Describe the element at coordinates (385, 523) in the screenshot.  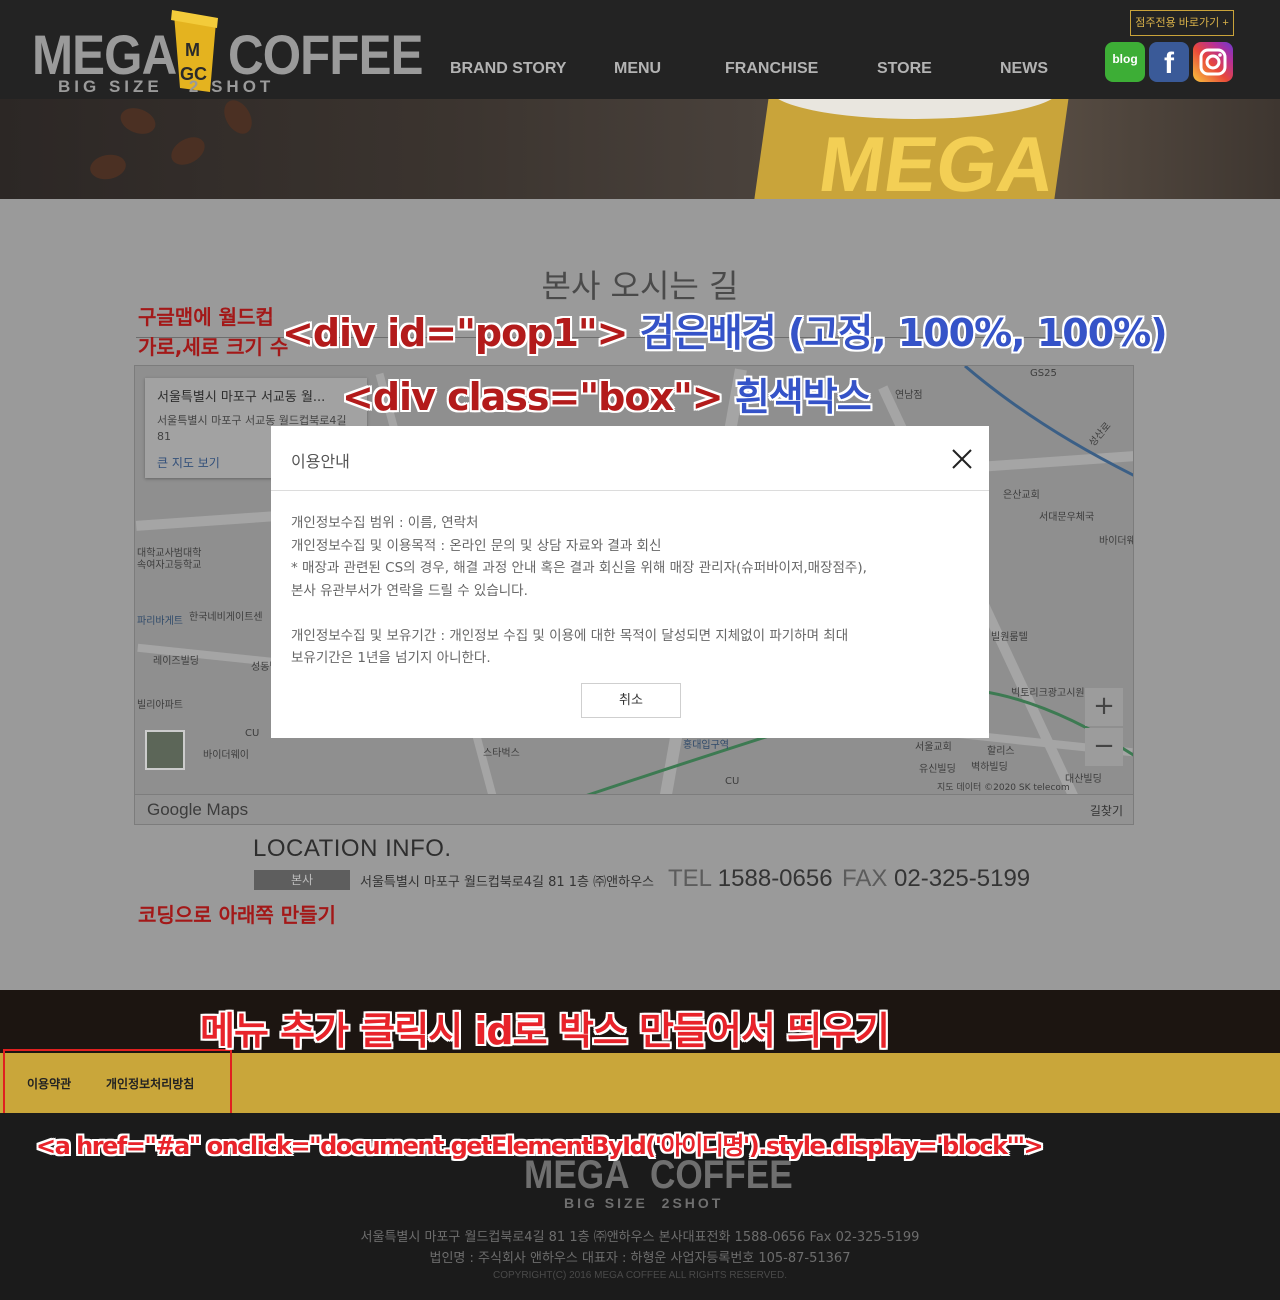
I see `popup-line: 개인정보수집 범위 : 이름, 연락처` at that location.